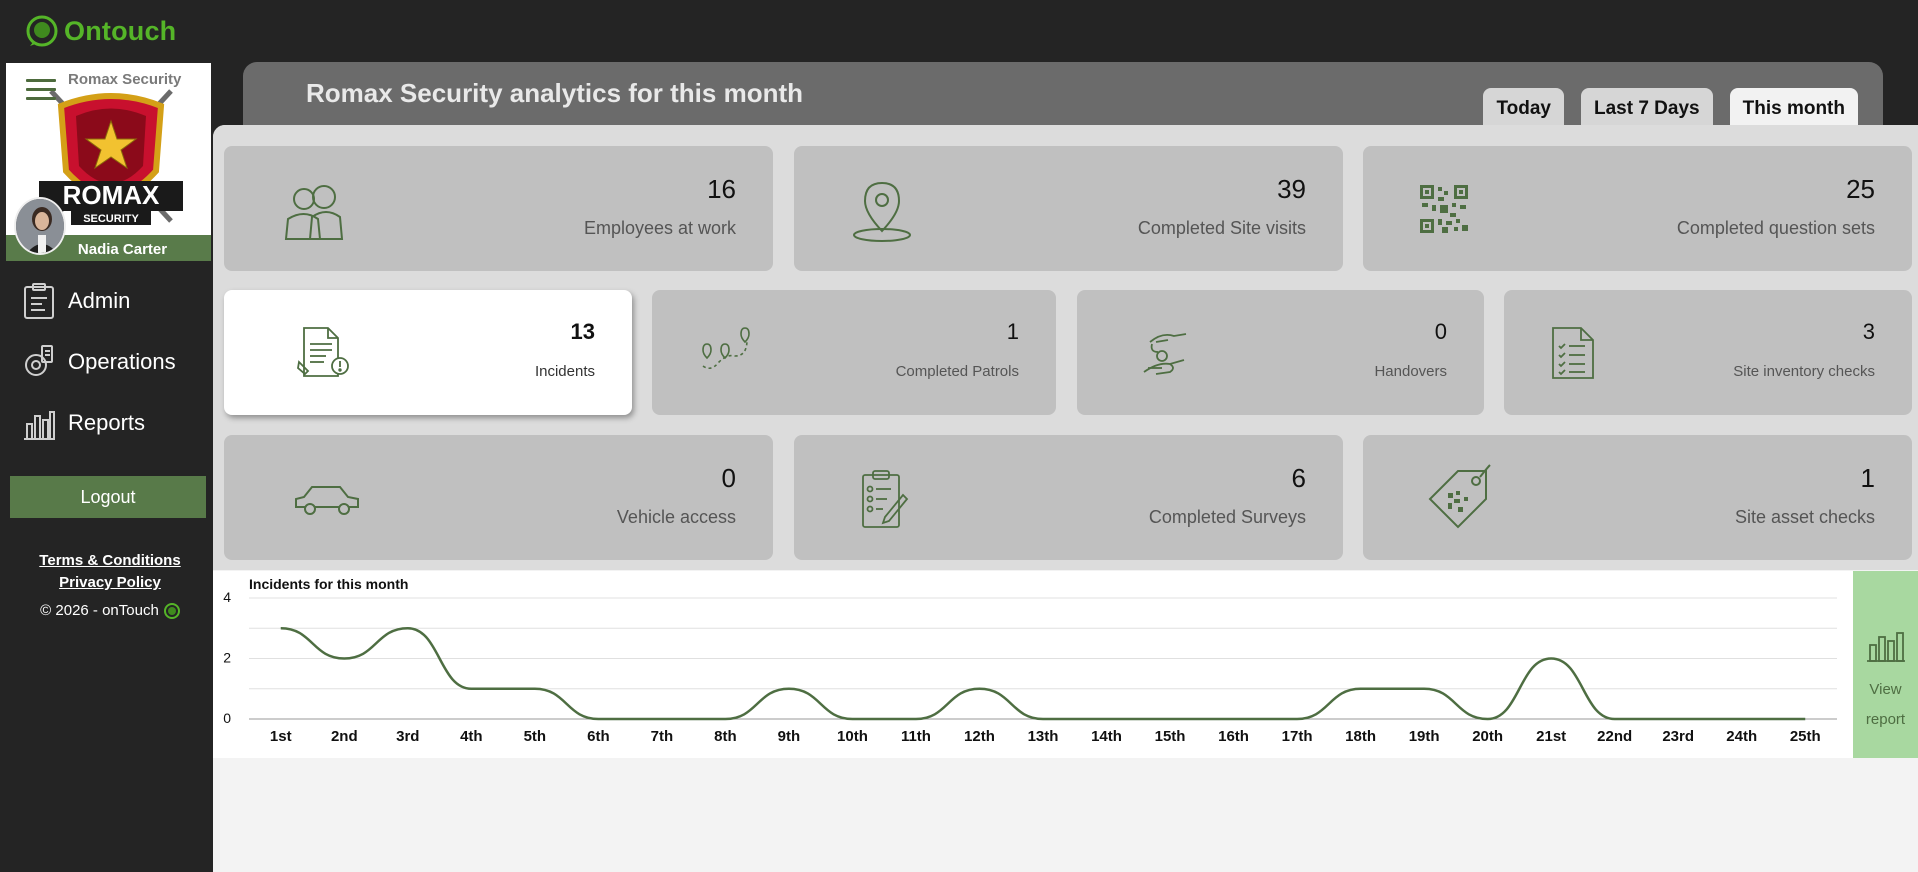 The width and height of the screenshot is (1918, 872). What do you see at coordinates (1280, 352) in the screenshot?
I see `card-handovers: 0 Handovers` at bounding box center [1280, 352].